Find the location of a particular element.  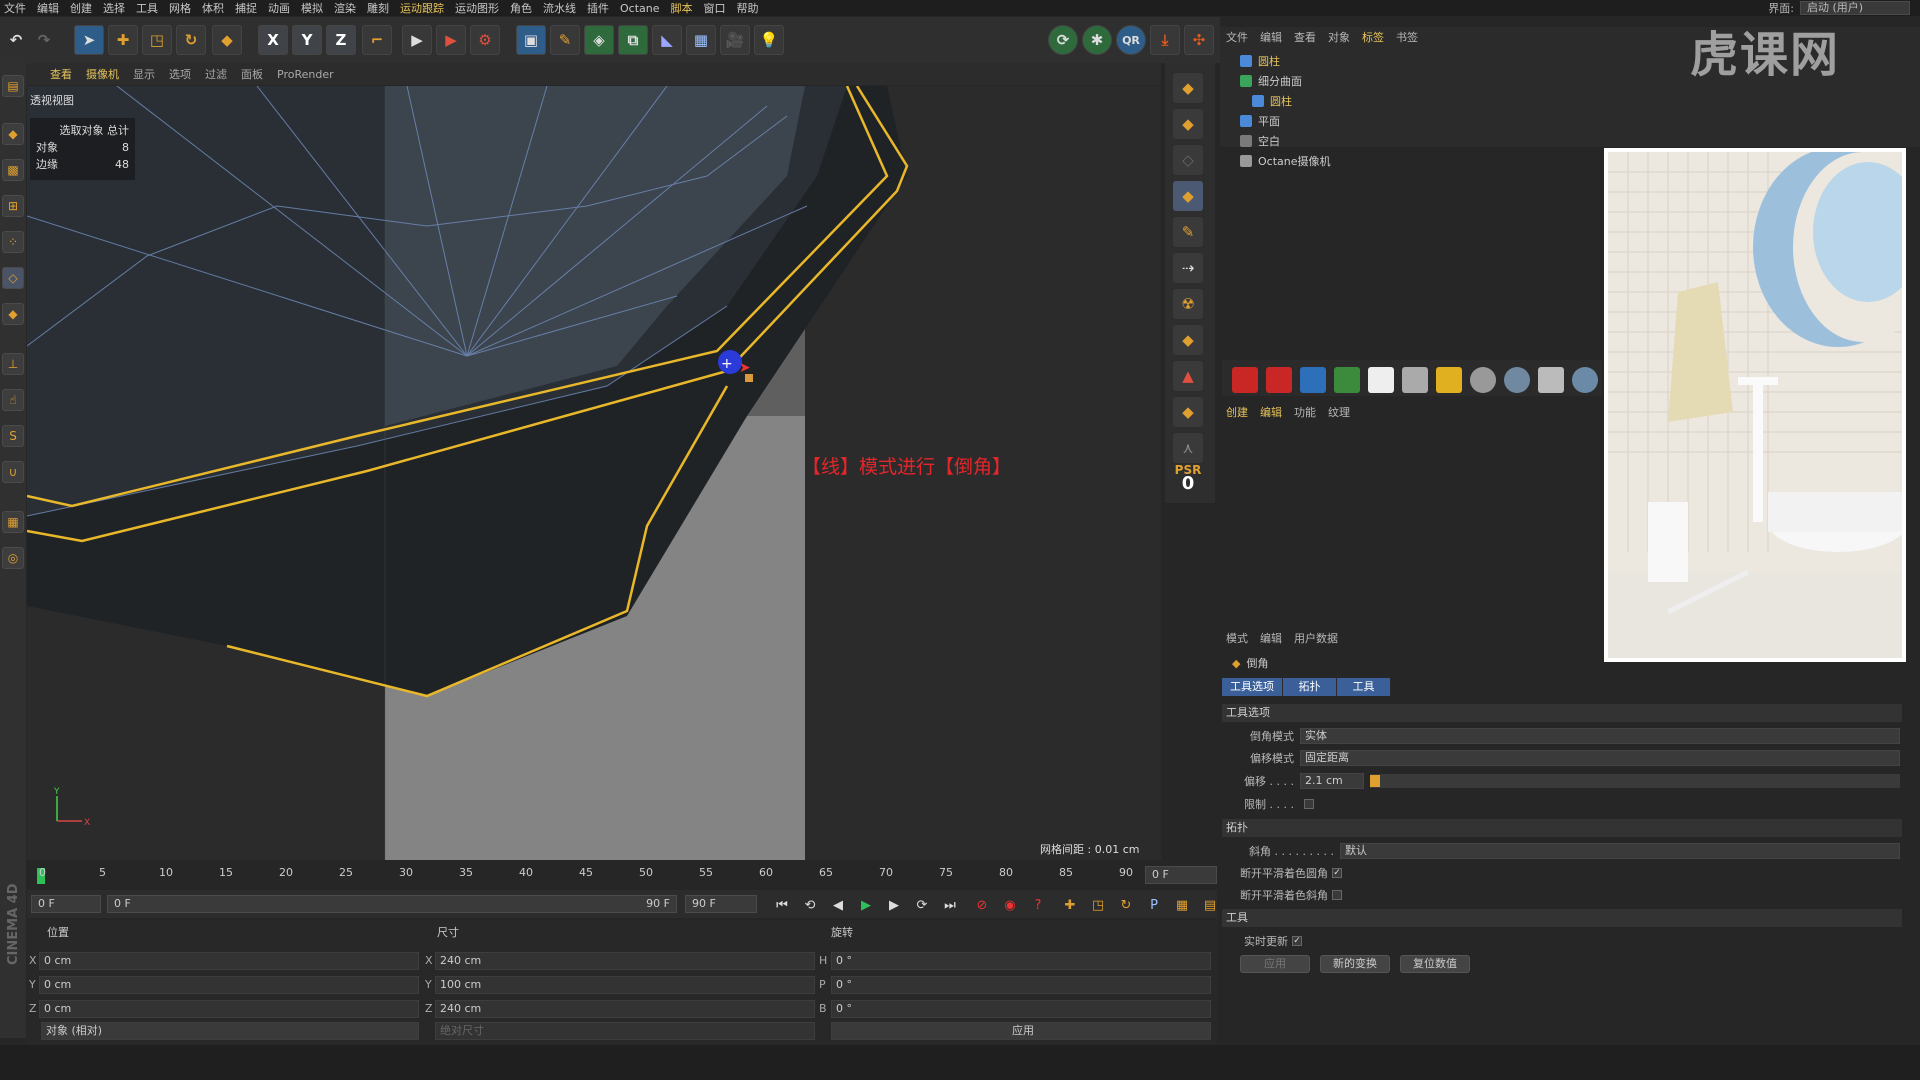

viewport-menu-item: 显示 is located at coordinates (144, 74).